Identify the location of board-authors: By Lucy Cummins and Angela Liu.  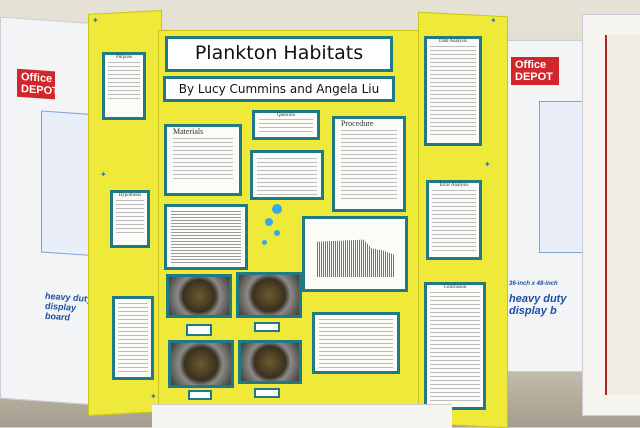
(279, 89).